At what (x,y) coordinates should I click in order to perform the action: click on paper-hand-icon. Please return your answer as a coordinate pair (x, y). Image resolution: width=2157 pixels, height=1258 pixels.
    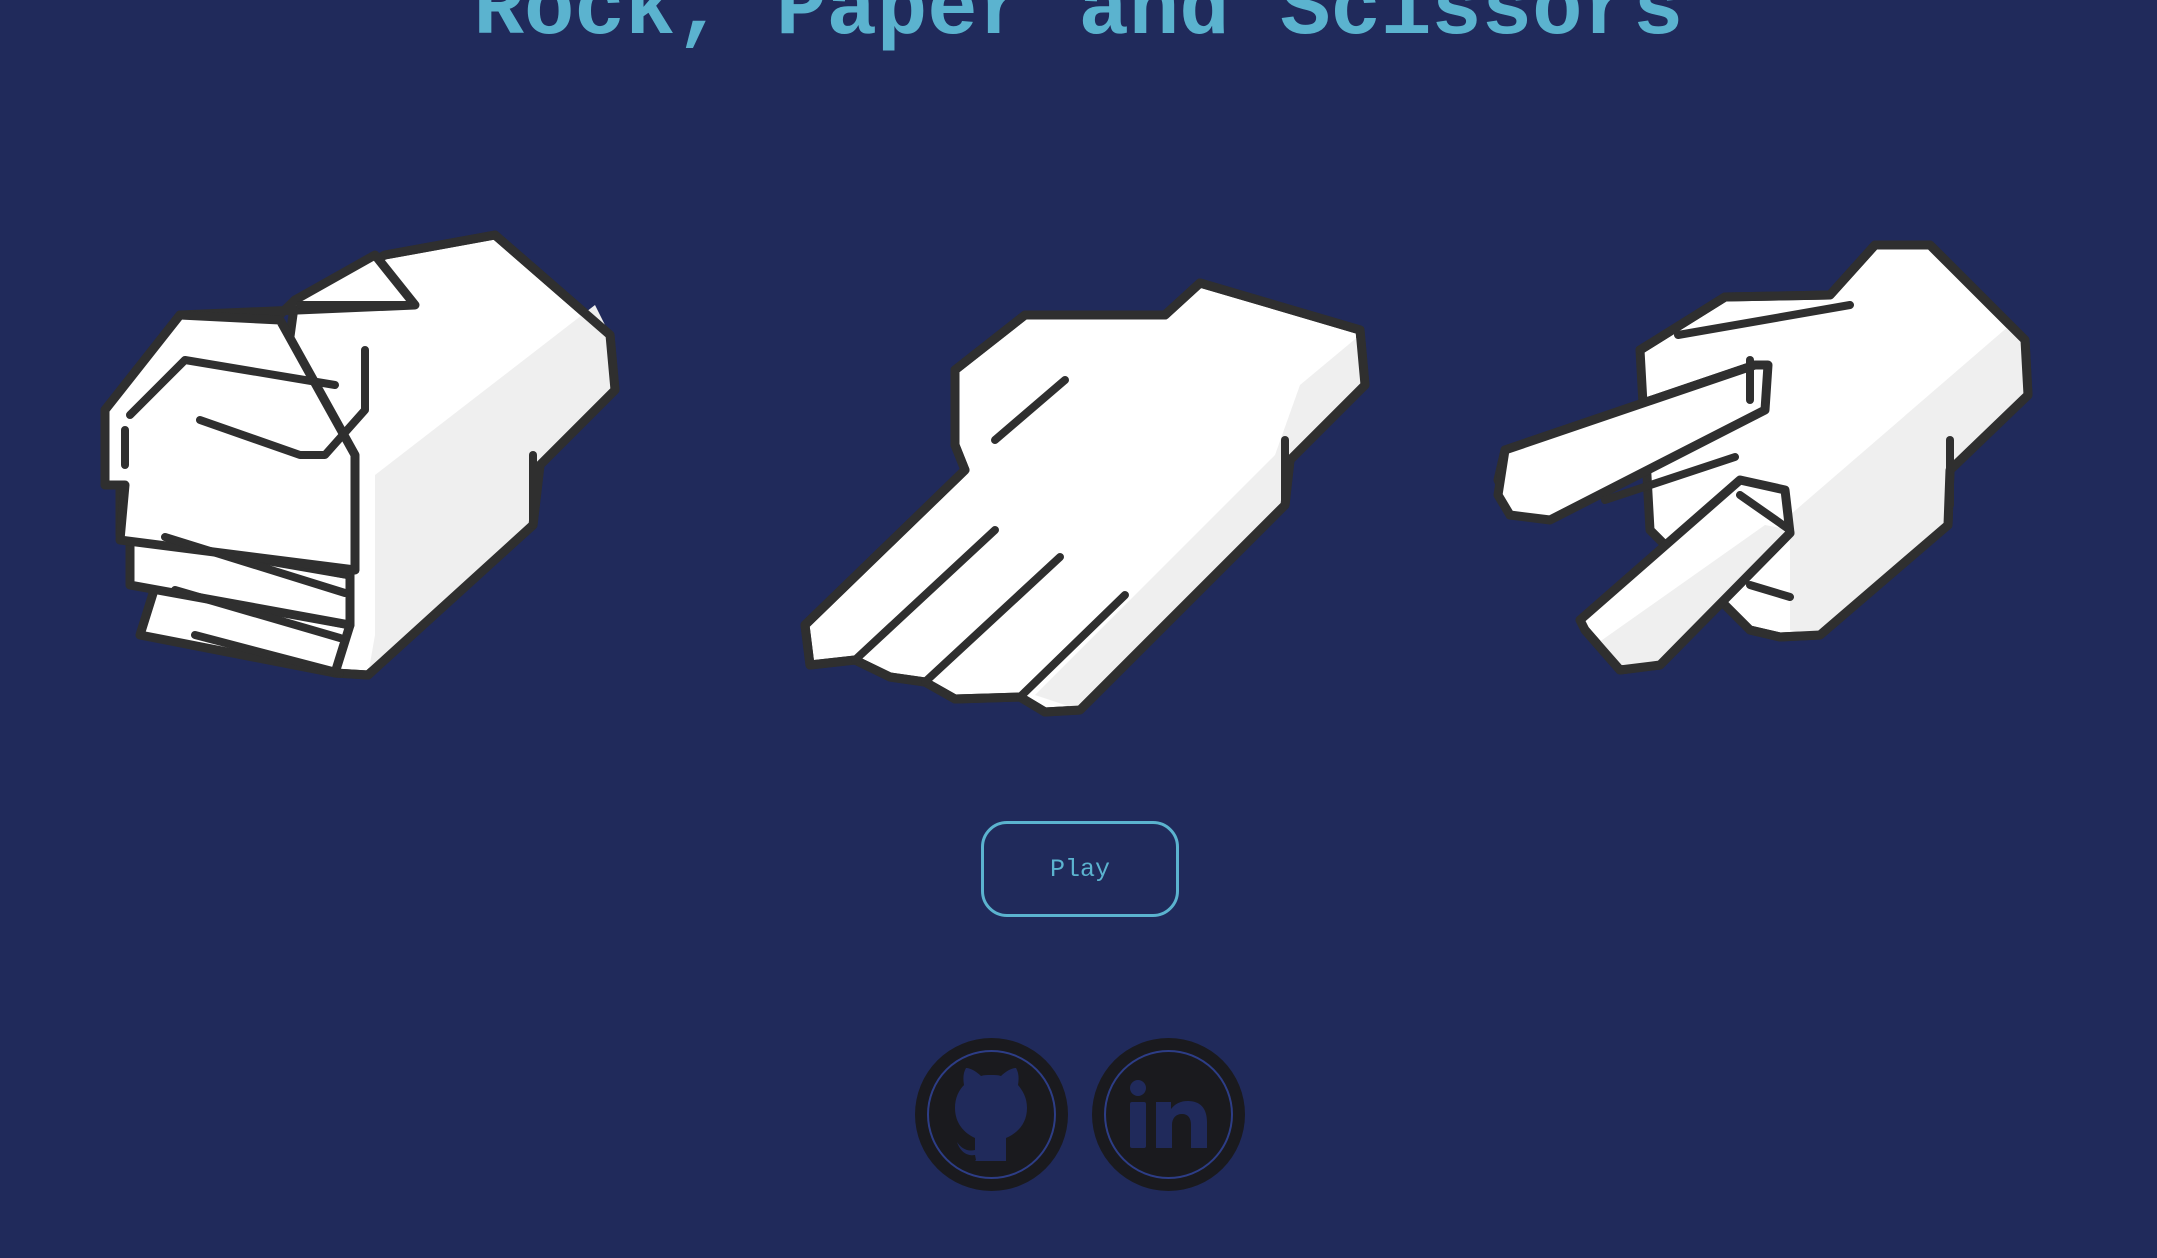
    Looking at the image, I should click on (1085, 497).